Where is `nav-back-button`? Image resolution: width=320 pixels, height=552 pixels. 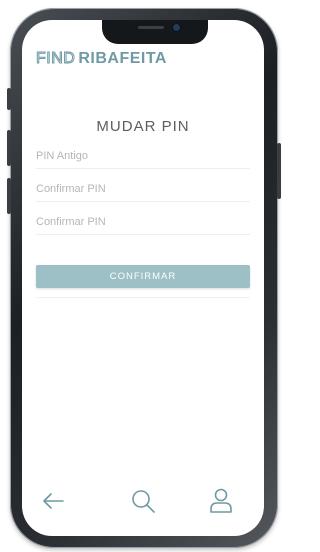
nav-back-button is located at coordinates (53, 501).